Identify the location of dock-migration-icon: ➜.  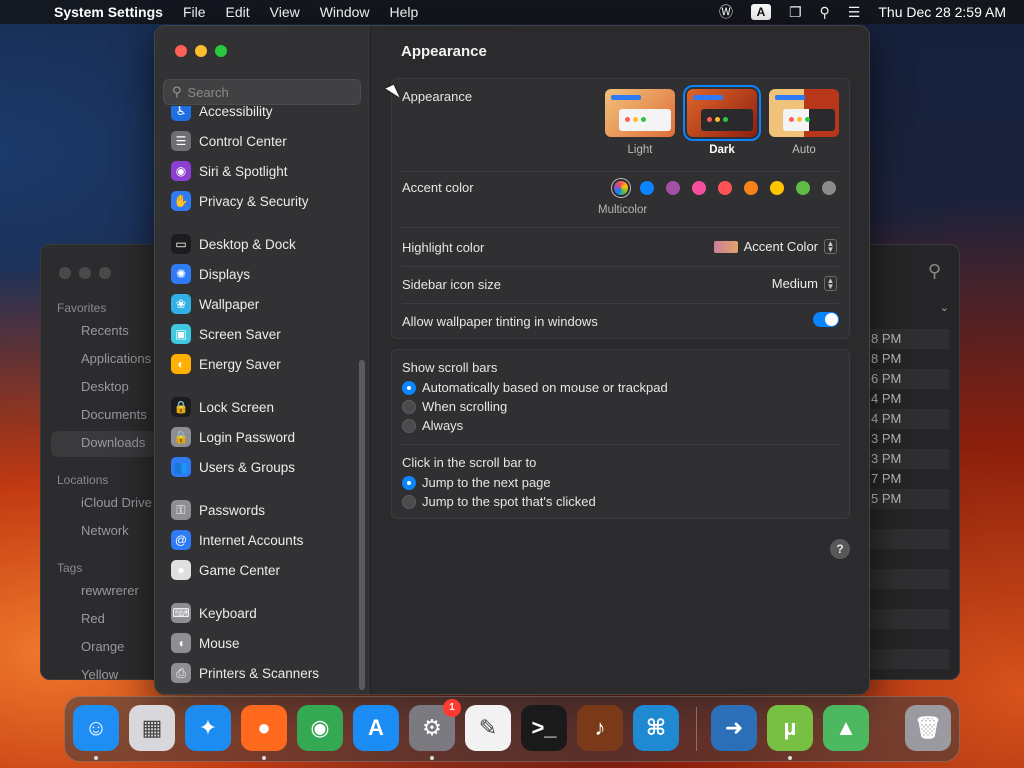
(734, 728).